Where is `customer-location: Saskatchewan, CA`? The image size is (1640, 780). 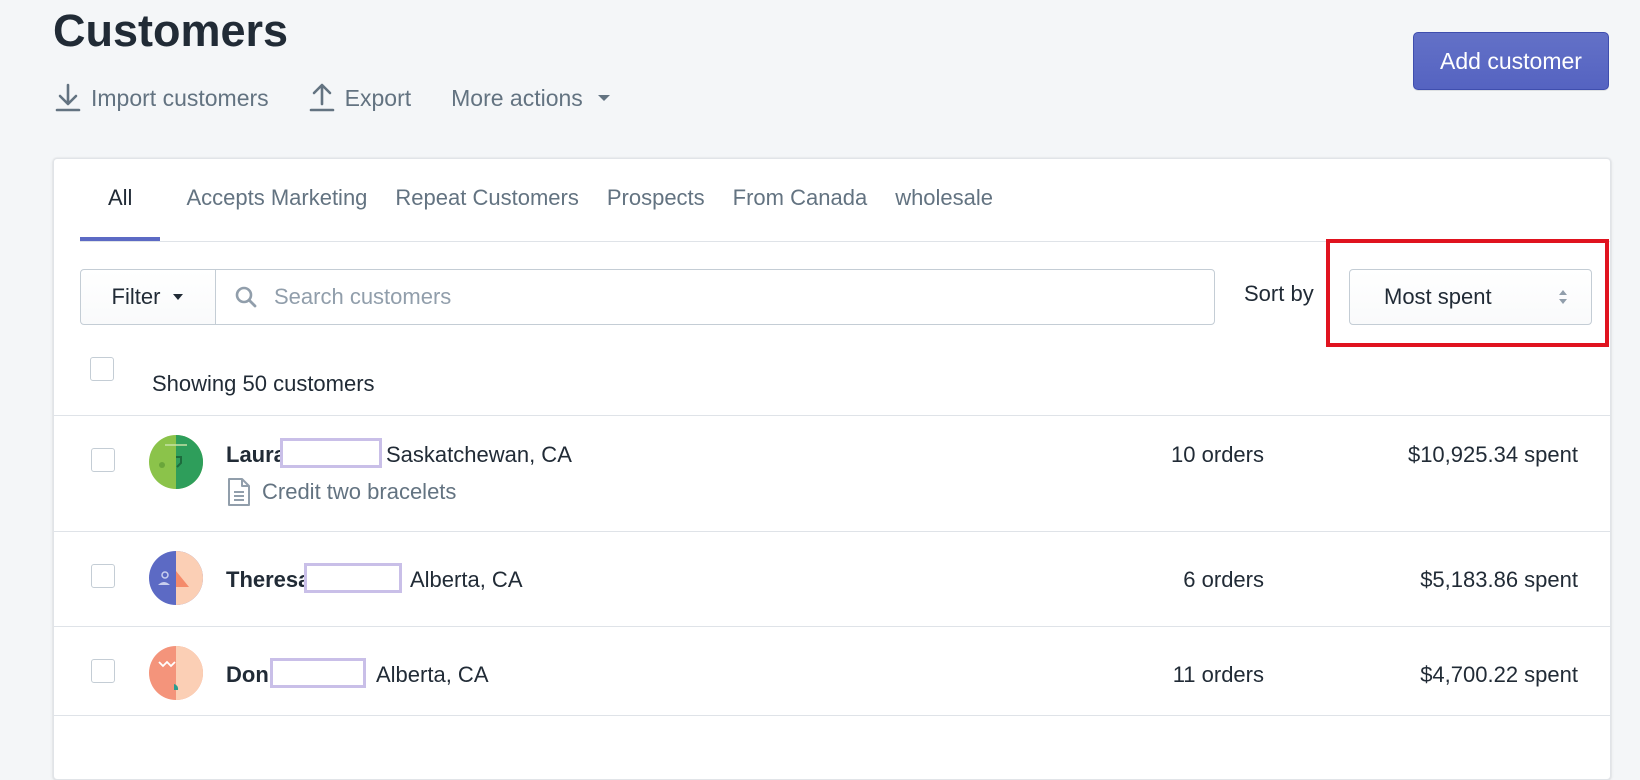 customer-location: Saskatchewan, CA is located at coordinates (479, 454).